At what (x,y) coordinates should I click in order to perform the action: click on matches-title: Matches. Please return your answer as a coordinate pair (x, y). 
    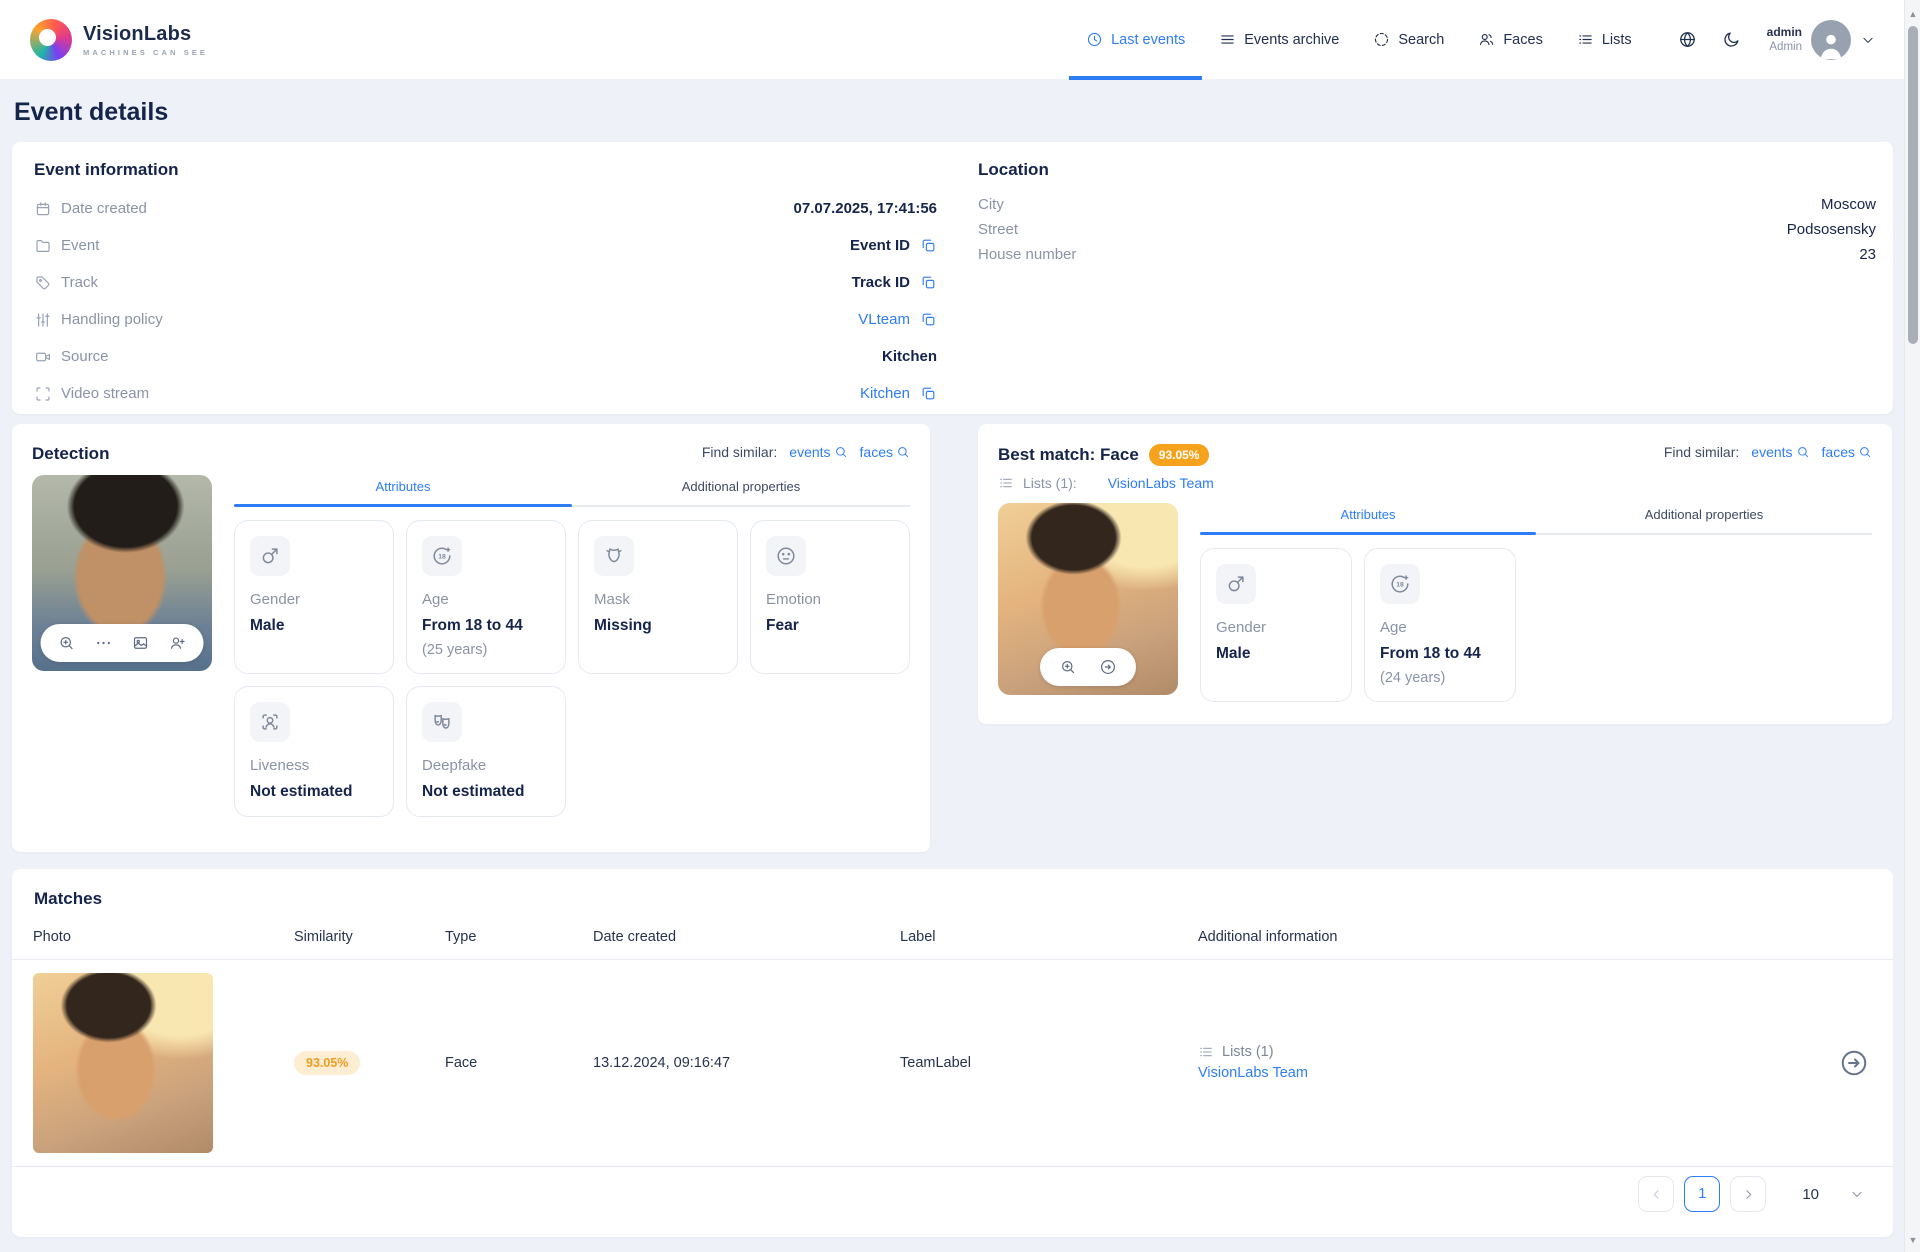
    Looking at the image, I should click on (68, 898).